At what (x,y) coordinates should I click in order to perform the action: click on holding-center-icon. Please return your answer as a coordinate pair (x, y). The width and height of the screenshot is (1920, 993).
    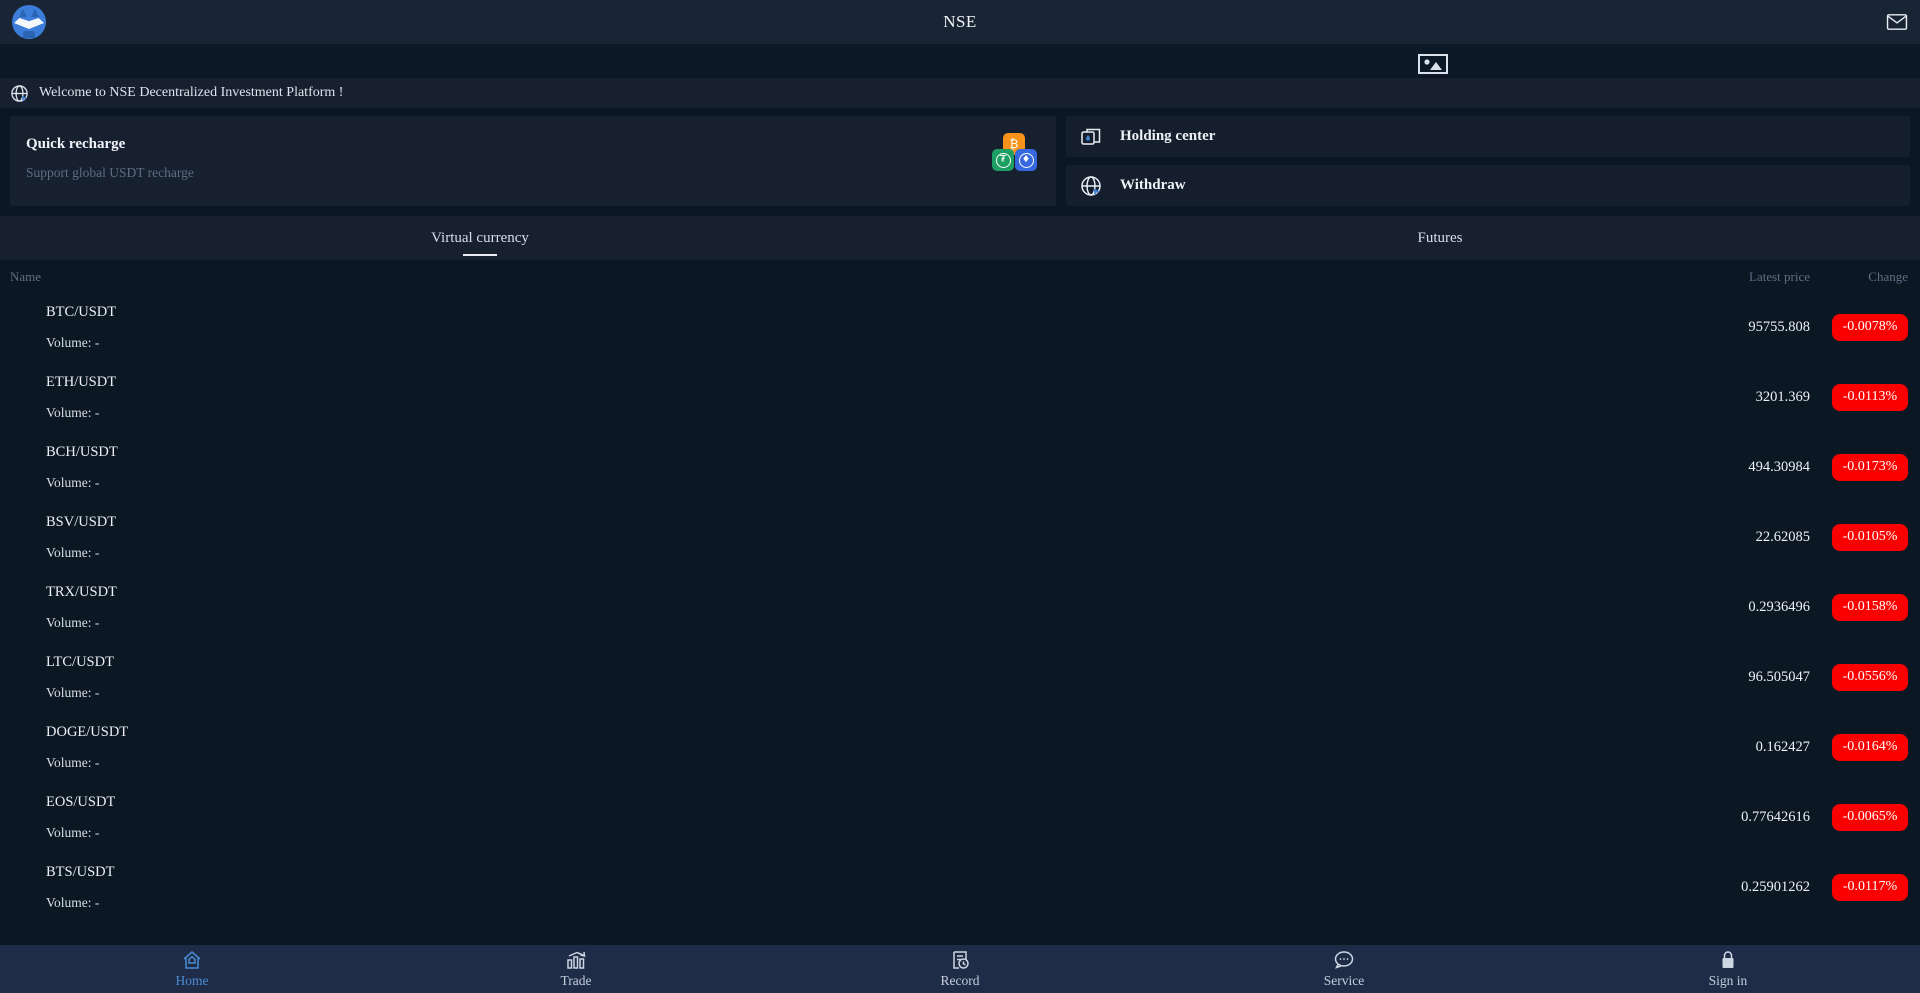
    Looking at the image, I should click on (1091, 137).